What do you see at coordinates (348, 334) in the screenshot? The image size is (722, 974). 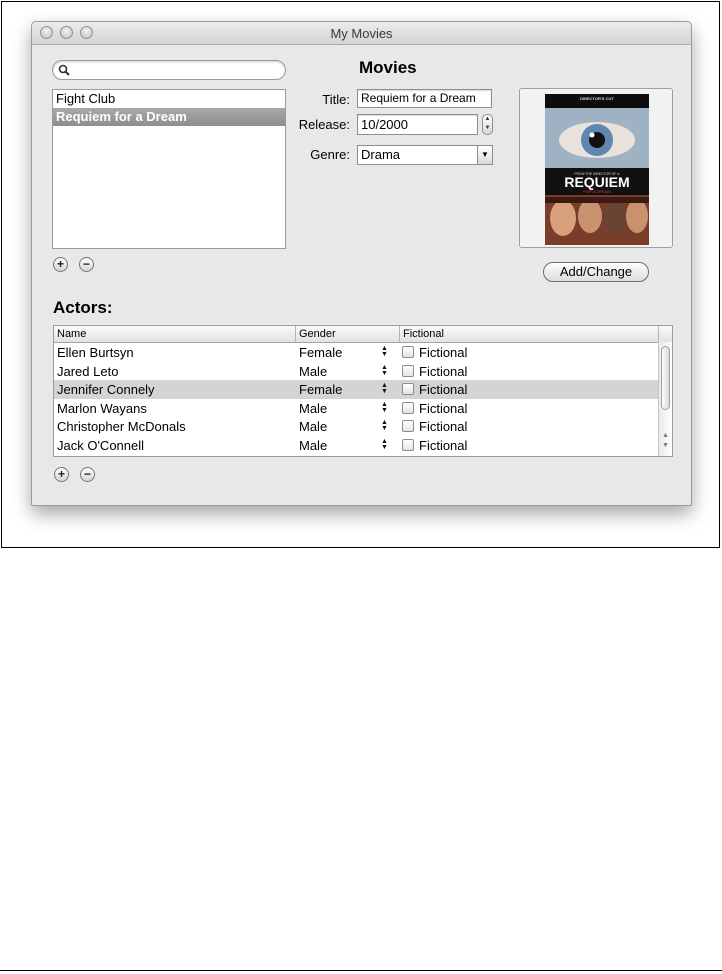 I see `column-header-gender: Gender` at bounding box center [348, 334].